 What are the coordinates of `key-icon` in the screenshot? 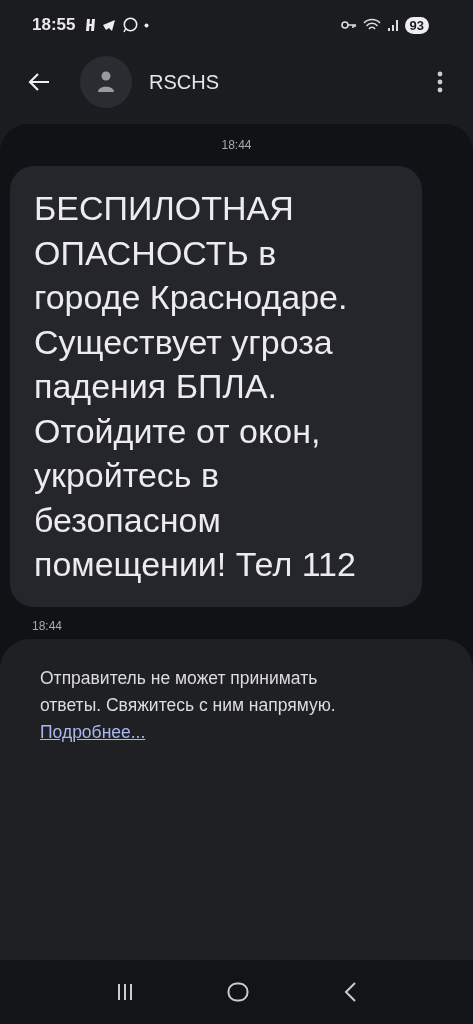 It's located at (348, 25).